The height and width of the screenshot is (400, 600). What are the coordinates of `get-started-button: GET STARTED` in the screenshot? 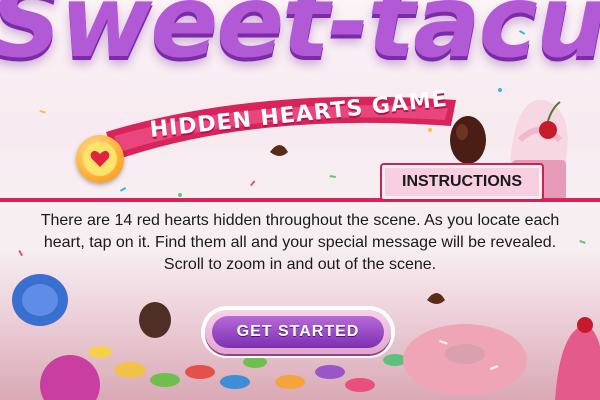 It's located at (298, 332).